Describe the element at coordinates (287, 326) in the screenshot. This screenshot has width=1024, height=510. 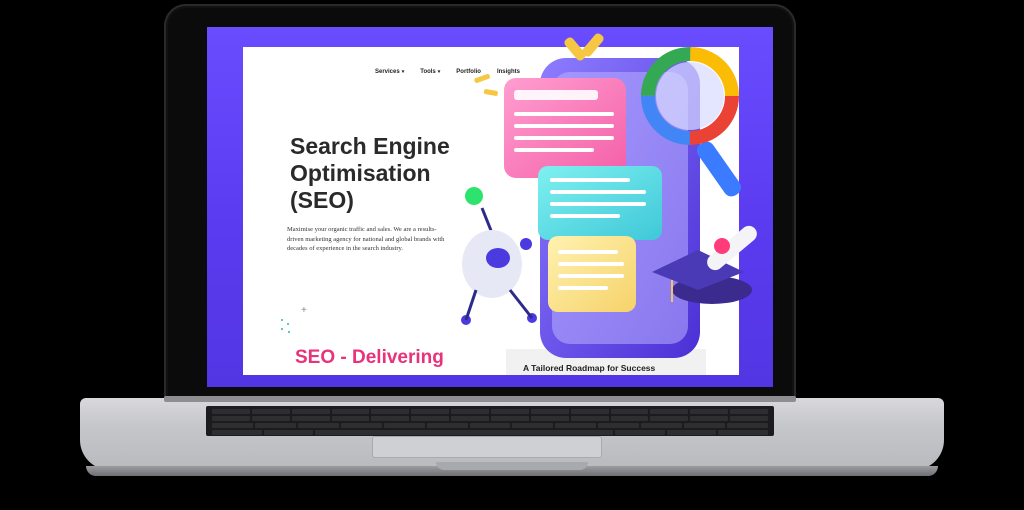
I see `dots-decoration-icon` at that location.